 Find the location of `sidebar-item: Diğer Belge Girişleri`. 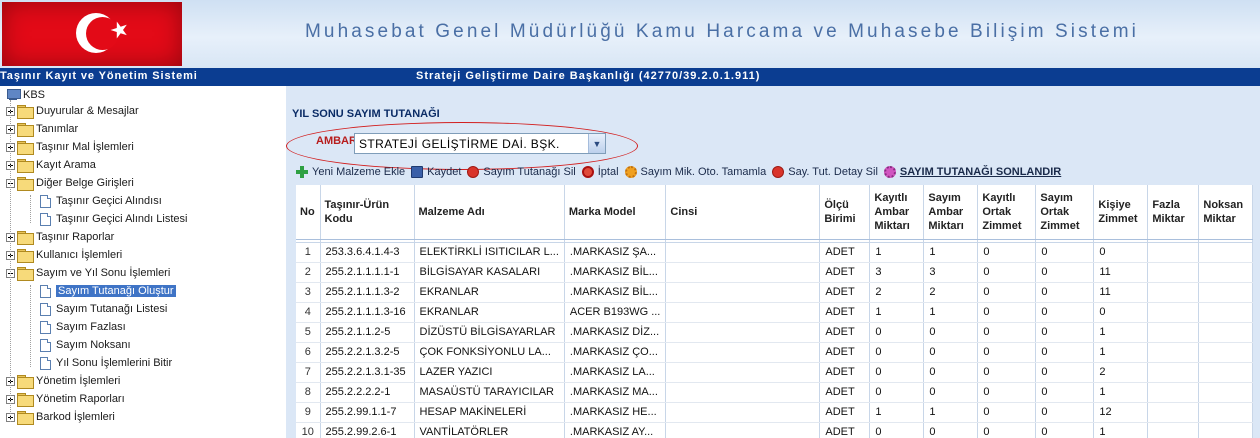

sidebar-item: Diğer Belge Girişleri is located at coordinates (70, 183).